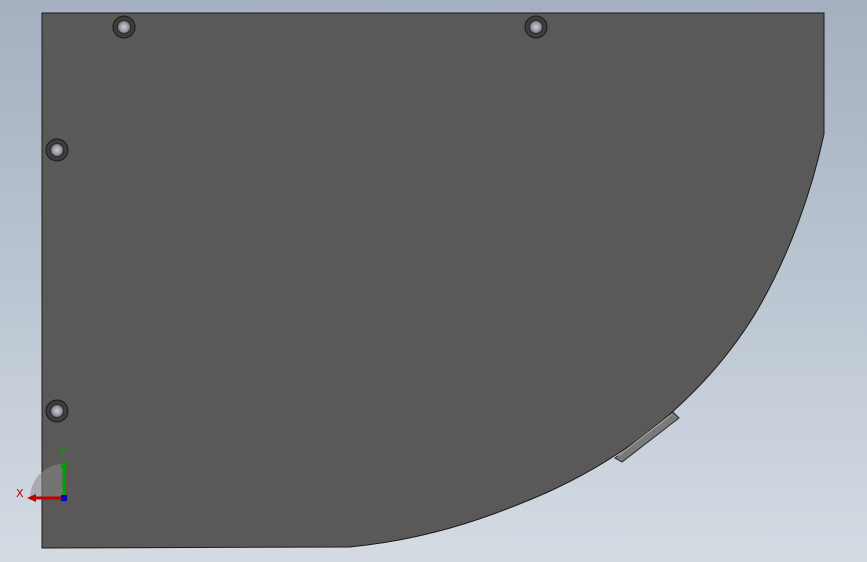  What do you see at coordinates (62, 452) in the screenshot?
I see `triad-y-label: Y` at bounding box center [62, 452].